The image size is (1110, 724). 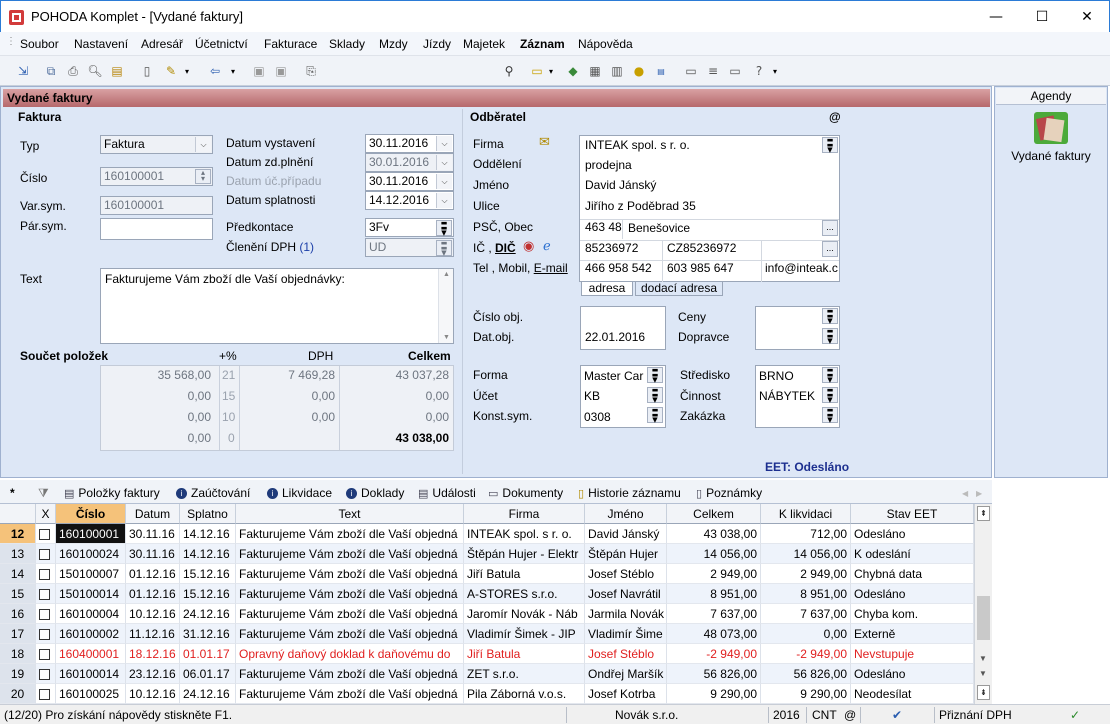 What do you see at coordinates (156, 205) in the screenshot?
I see `varsym-field: 160100001` at bounding box center [156, 205].